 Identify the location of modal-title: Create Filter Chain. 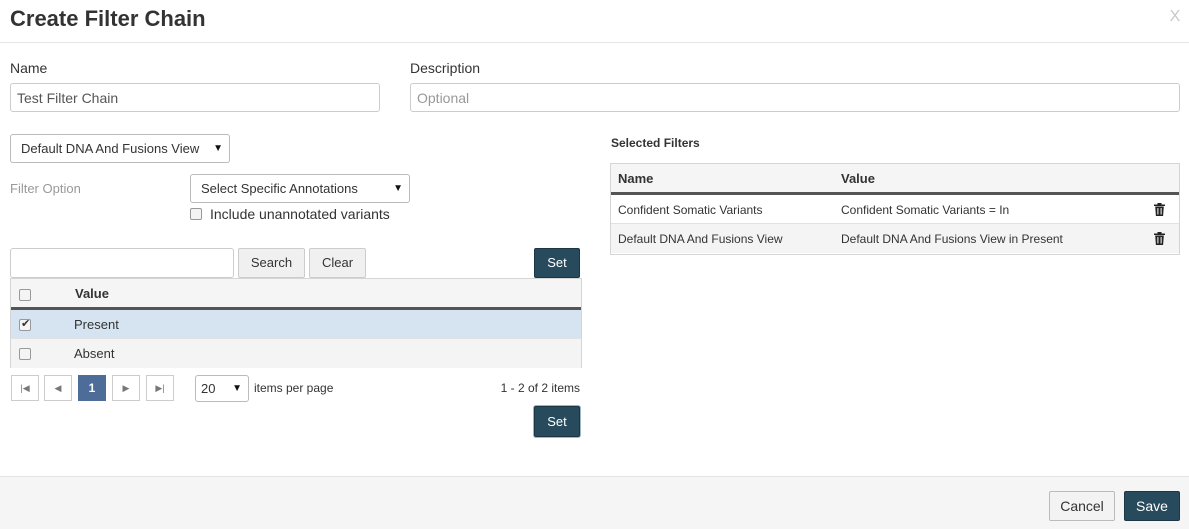
(108, 18).